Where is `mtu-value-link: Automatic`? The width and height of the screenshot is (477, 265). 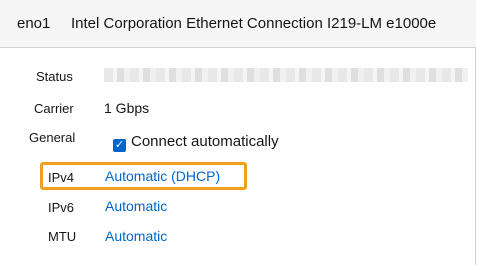
mtu-value-link: Automatic is located at coordinates (136, 236).